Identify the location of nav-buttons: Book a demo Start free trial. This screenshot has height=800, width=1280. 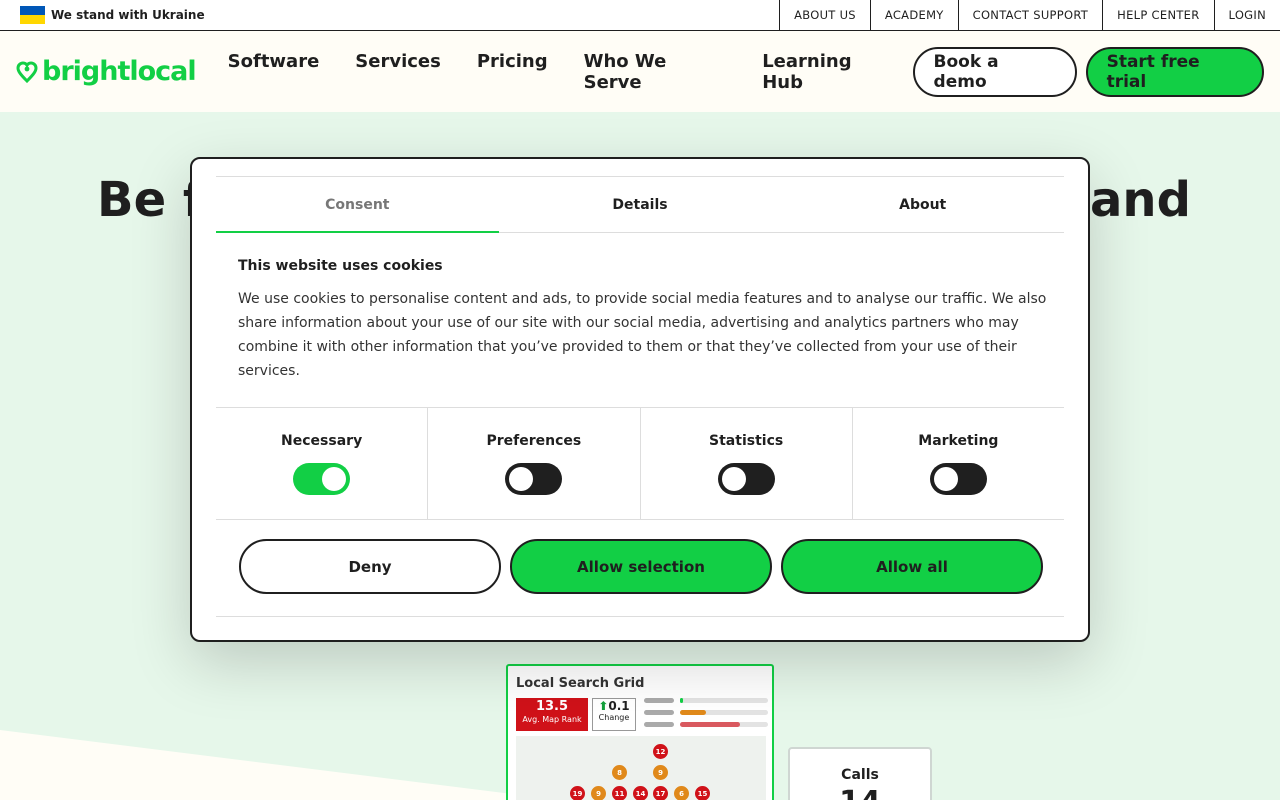
(1096, 71).